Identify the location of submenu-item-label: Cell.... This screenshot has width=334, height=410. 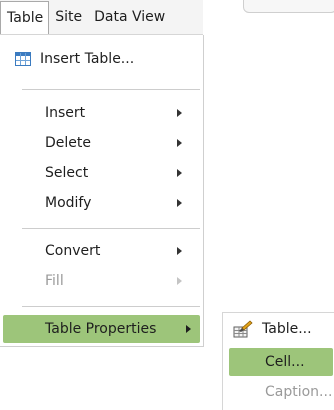
(285, 362).